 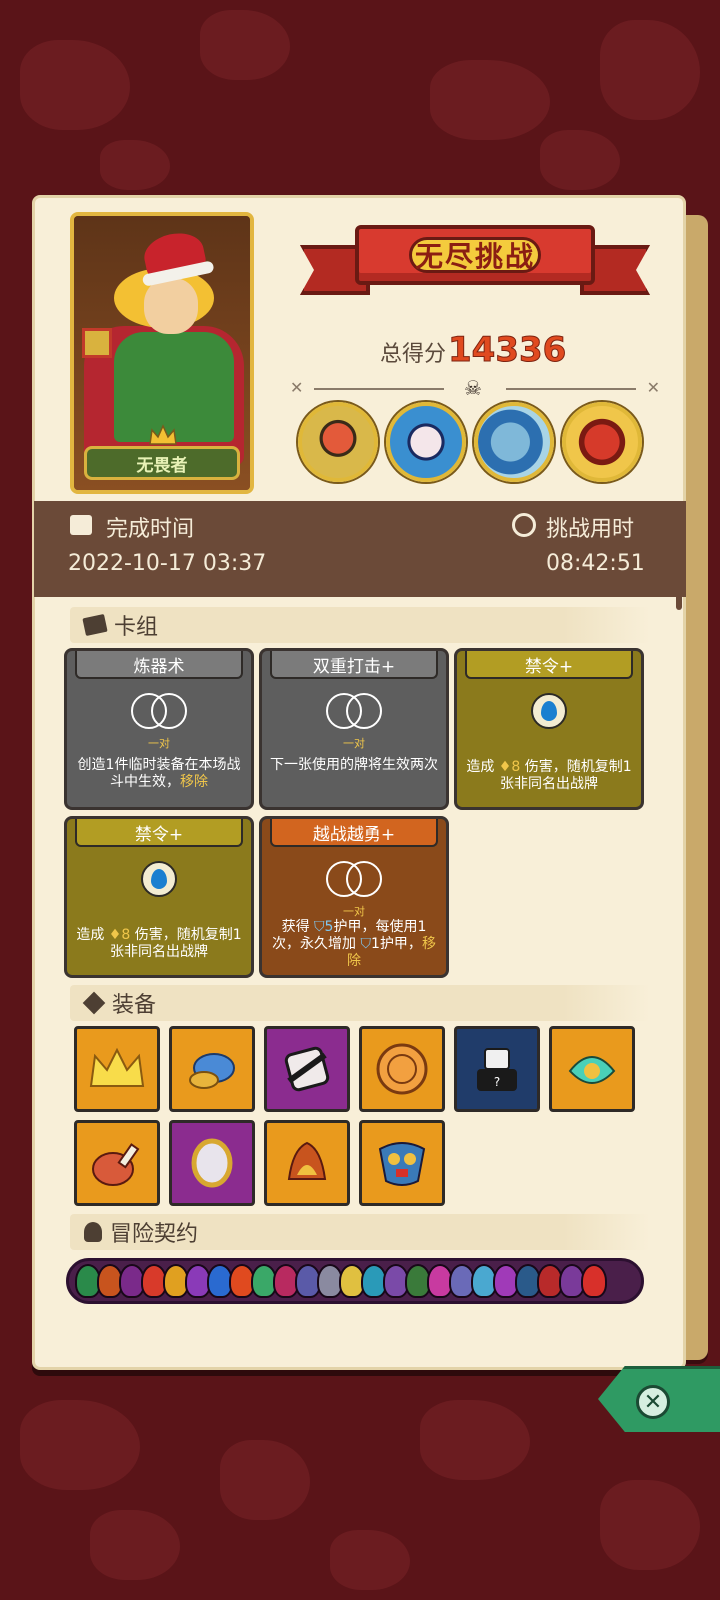 What do you see at coordinates (402, 1069) in the screenshot?
I see `gold-coin-icon` at bounding box center [402, 1069].